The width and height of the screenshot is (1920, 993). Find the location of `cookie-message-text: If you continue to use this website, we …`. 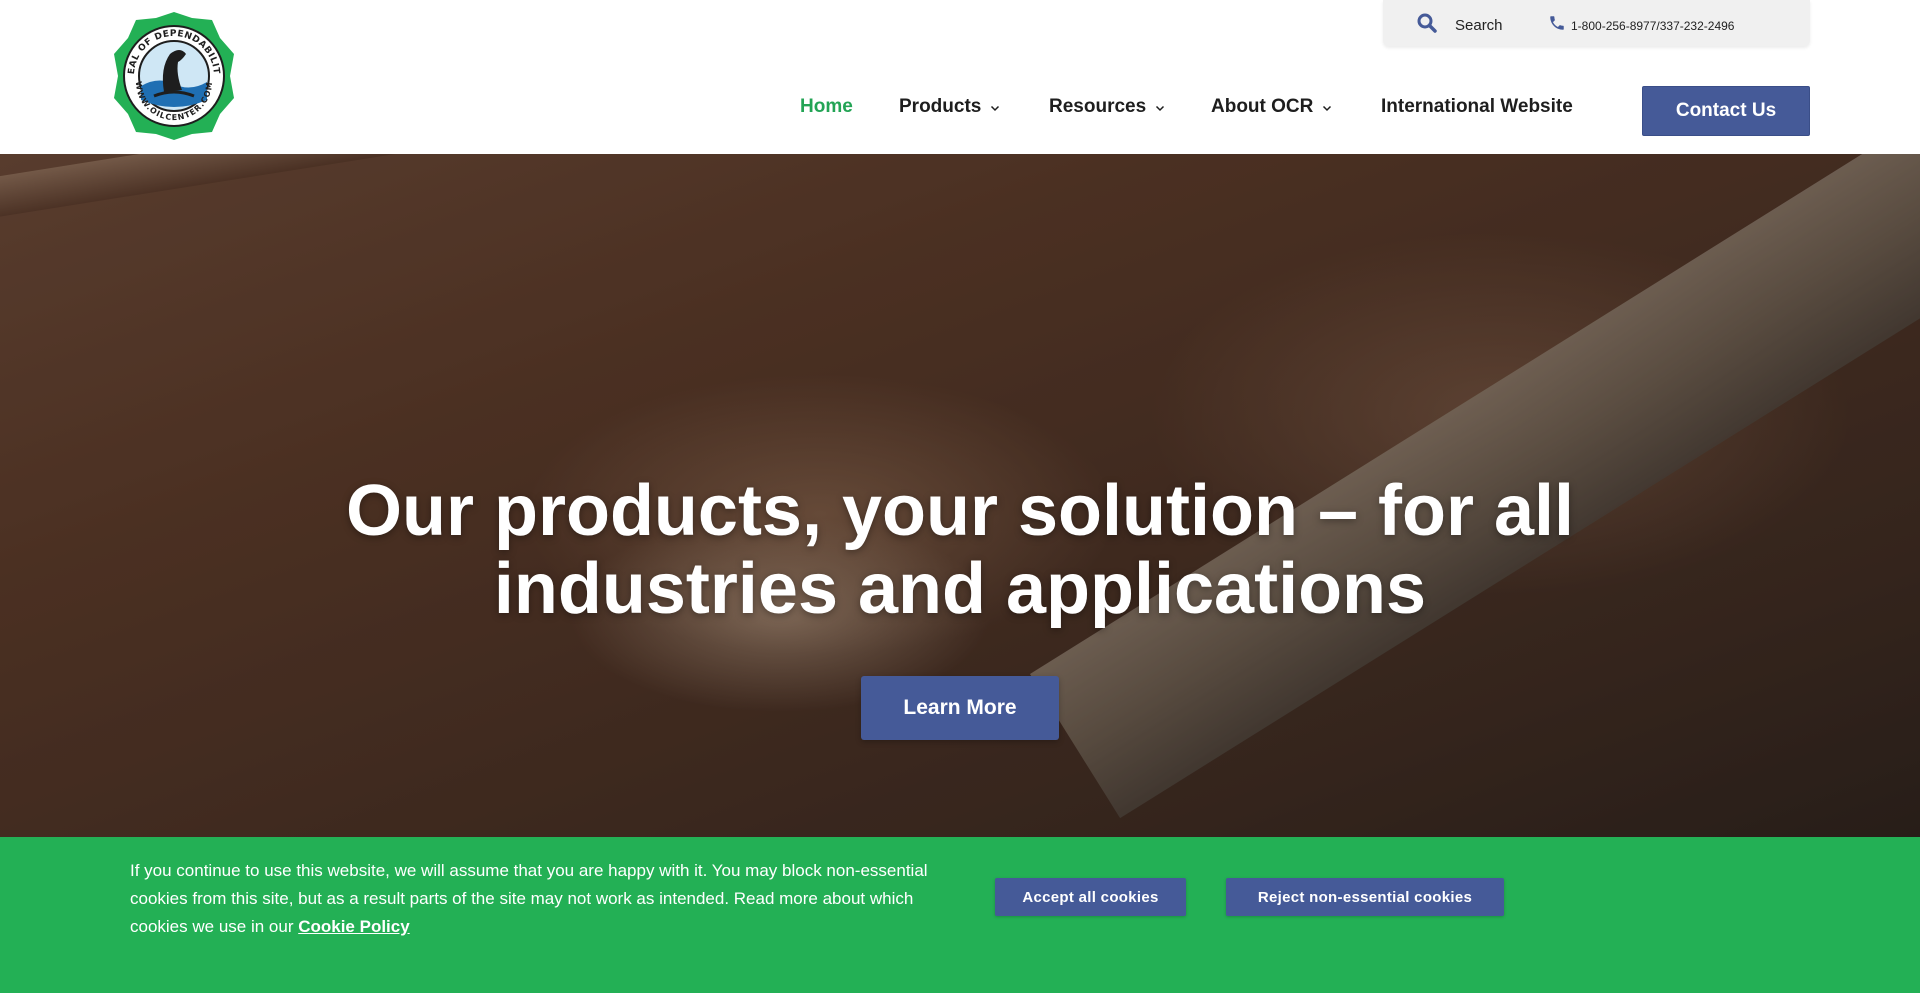

cookie-message-text: If you continue to use this website, we … is located at coordinates (529, 898).